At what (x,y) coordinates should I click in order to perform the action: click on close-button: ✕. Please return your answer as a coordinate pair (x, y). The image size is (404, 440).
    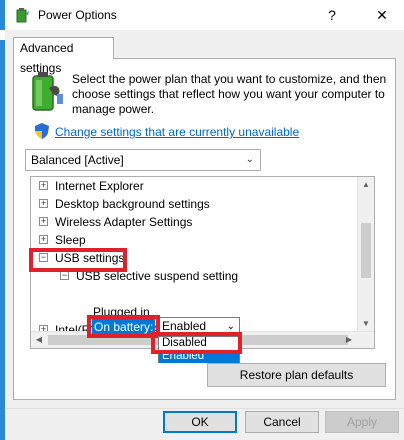
    Looking at the image, I should click on (382, 15).